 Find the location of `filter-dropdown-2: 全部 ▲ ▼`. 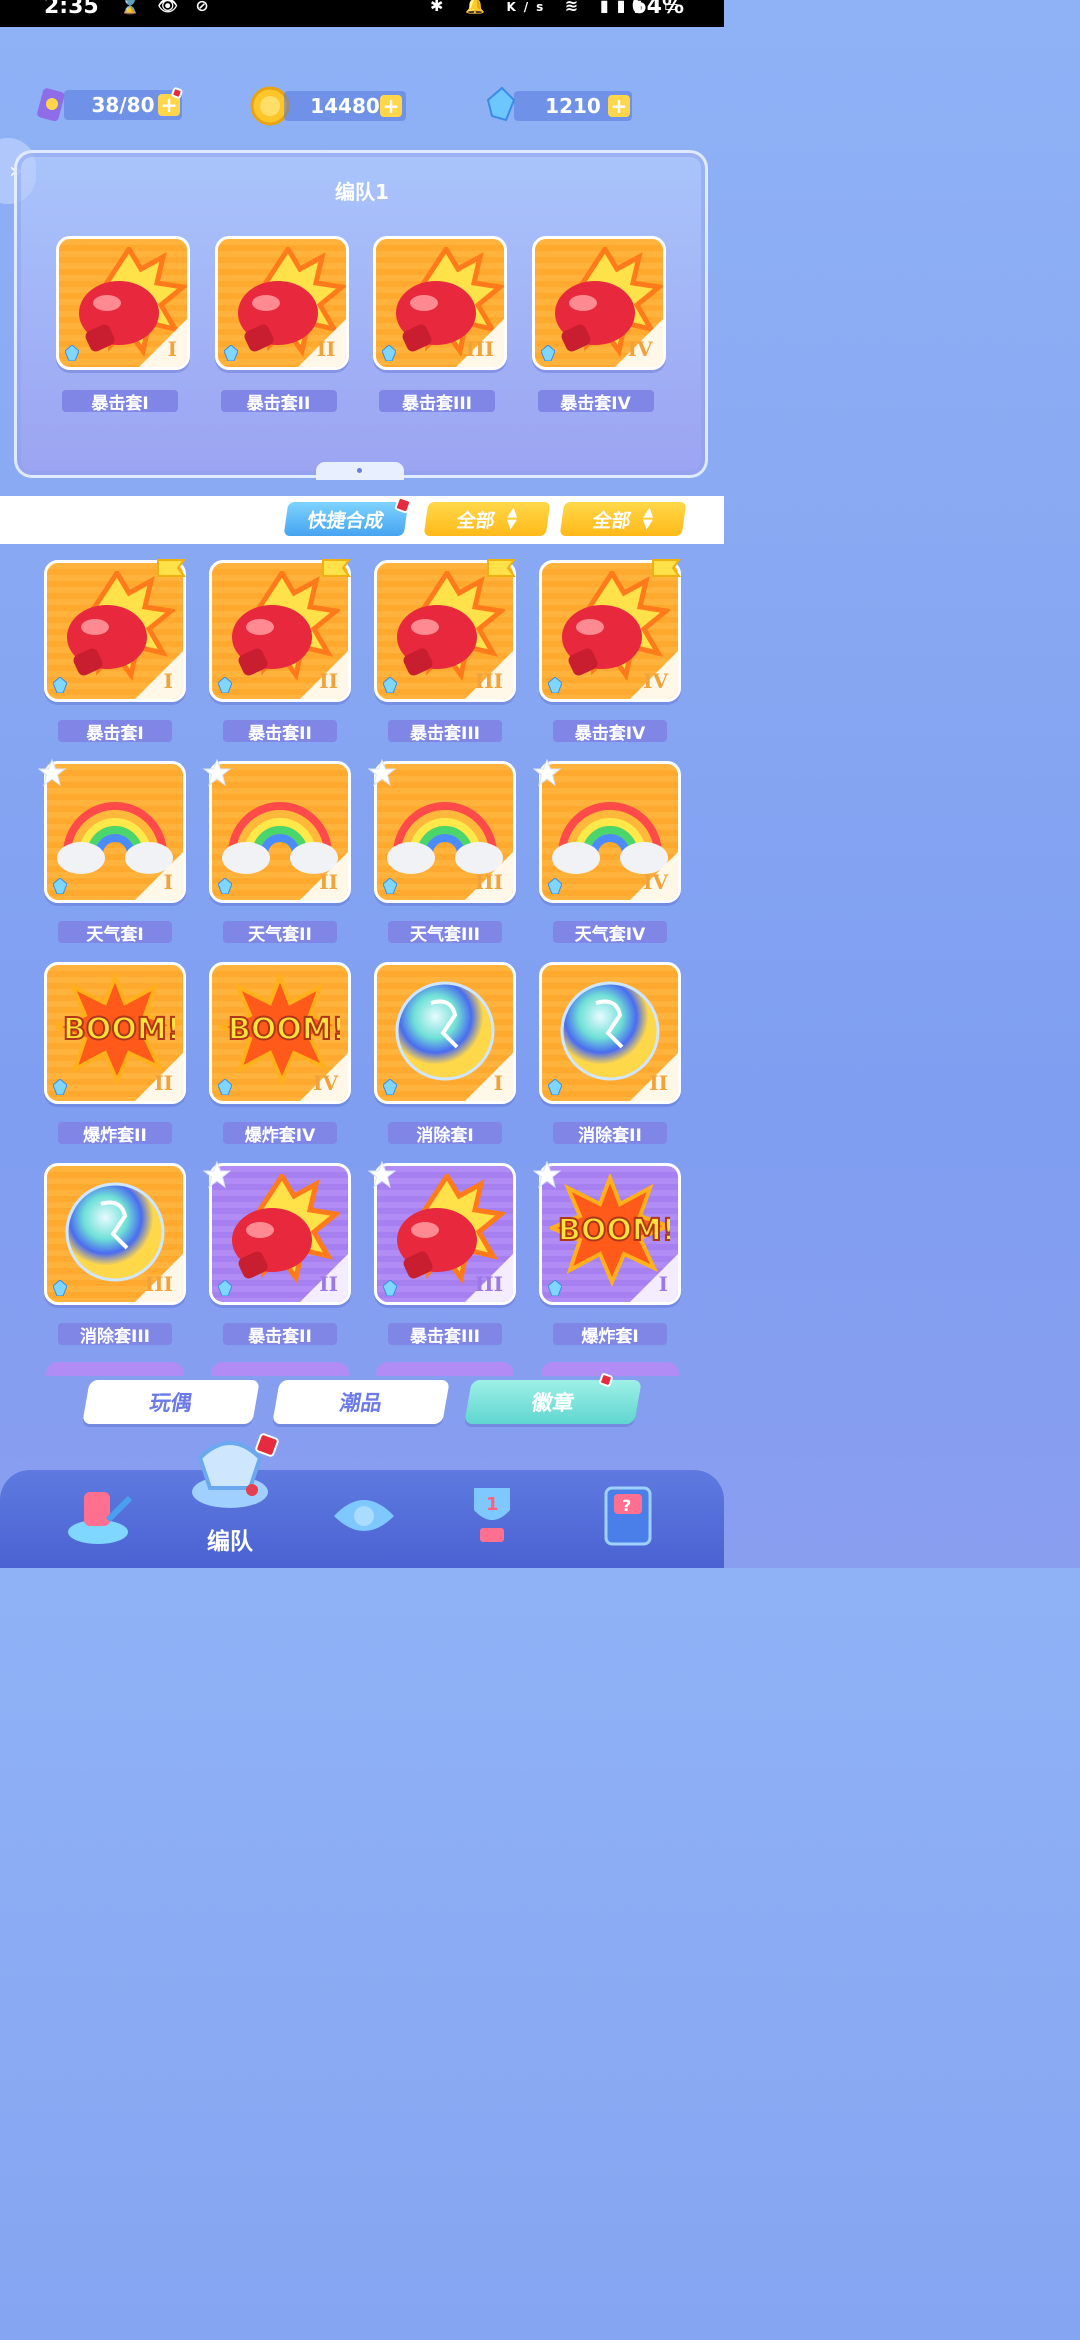

filter-dropdown-2: 全部 ▲ ▼ is located at coordinates (623, 519).